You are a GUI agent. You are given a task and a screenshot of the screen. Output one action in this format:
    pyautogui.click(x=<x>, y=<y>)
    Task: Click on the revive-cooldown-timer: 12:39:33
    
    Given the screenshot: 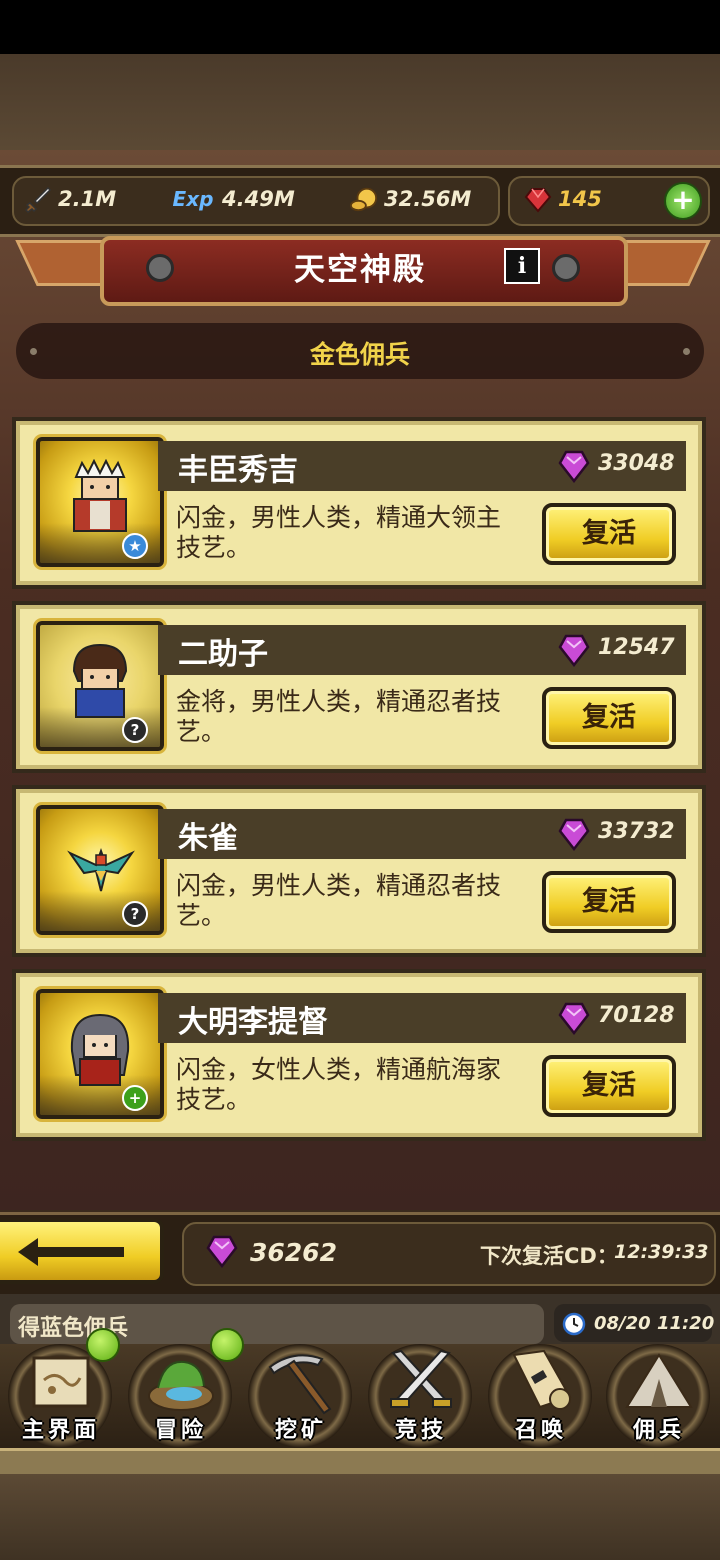 What is the action you would take?
    pyautogui.click(x=661, y=1252)
    